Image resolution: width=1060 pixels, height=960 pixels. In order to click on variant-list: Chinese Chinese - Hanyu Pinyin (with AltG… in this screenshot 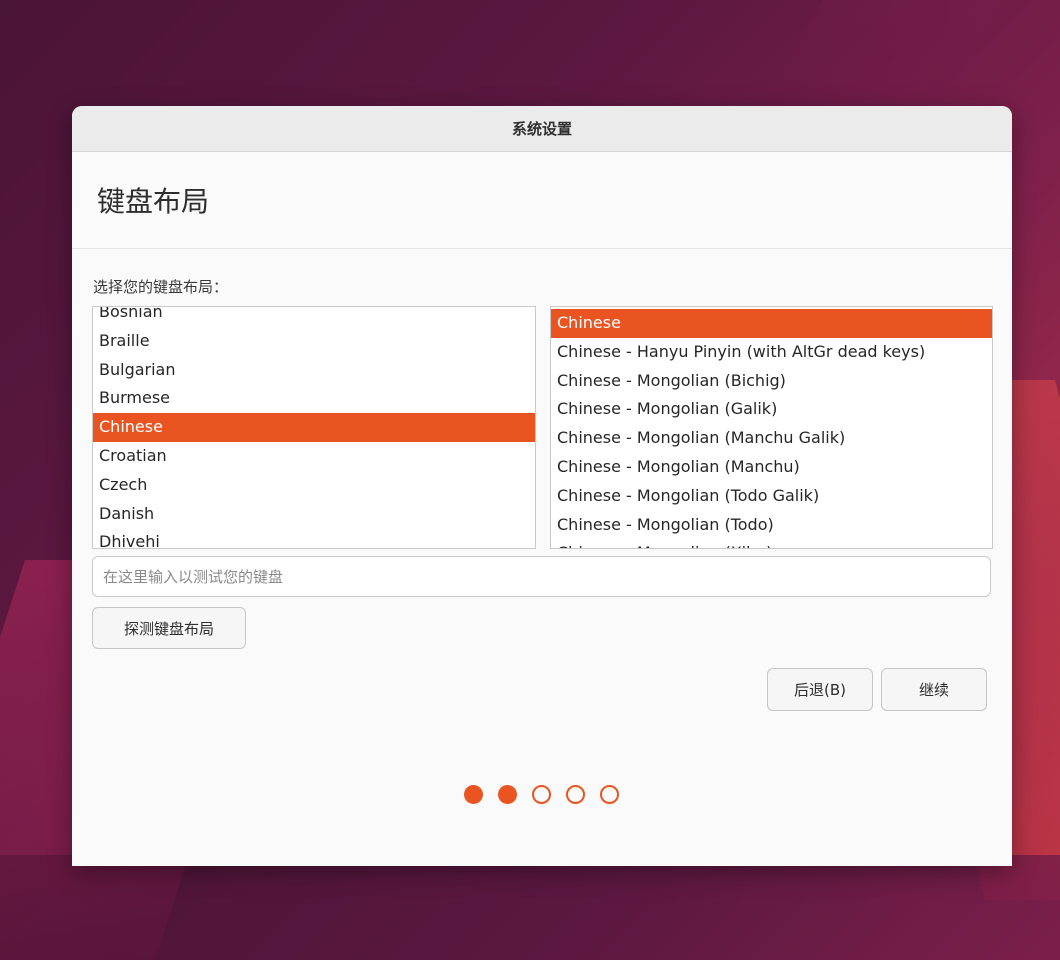, I will do `click(771, 427)`.